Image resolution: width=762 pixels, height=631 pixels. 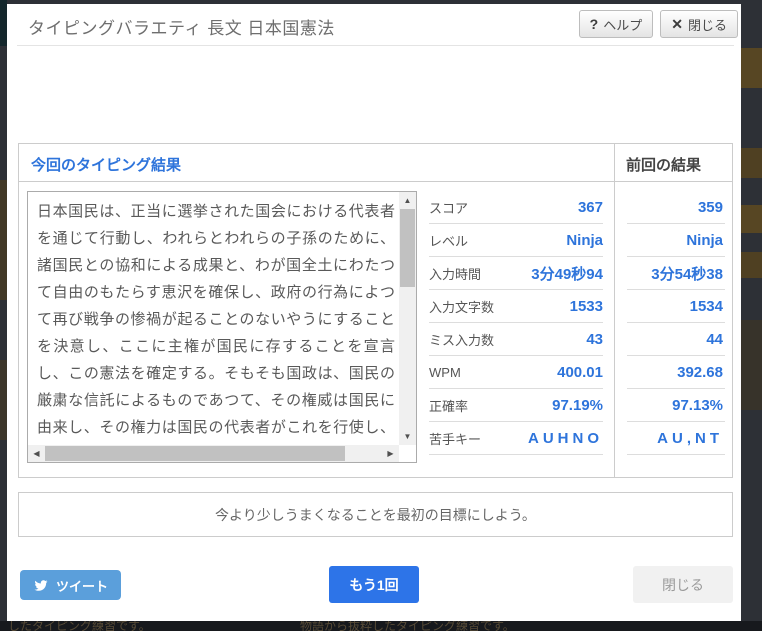 What do you see at coordinates (390, 453) in the screenshot?
I see `scroll-right-icon: ▶` at bounding box center [390, 453].